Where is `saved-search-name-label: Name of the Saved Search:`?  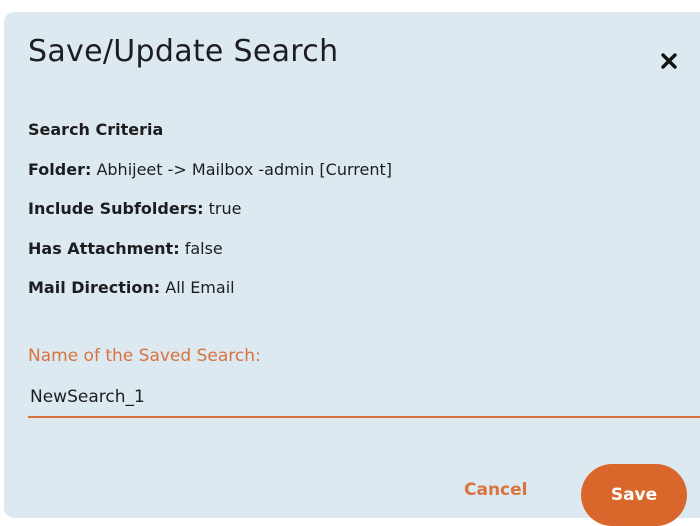 saved-search-name-label: Name of the Saved Search: is located at coordinates (144, 356).